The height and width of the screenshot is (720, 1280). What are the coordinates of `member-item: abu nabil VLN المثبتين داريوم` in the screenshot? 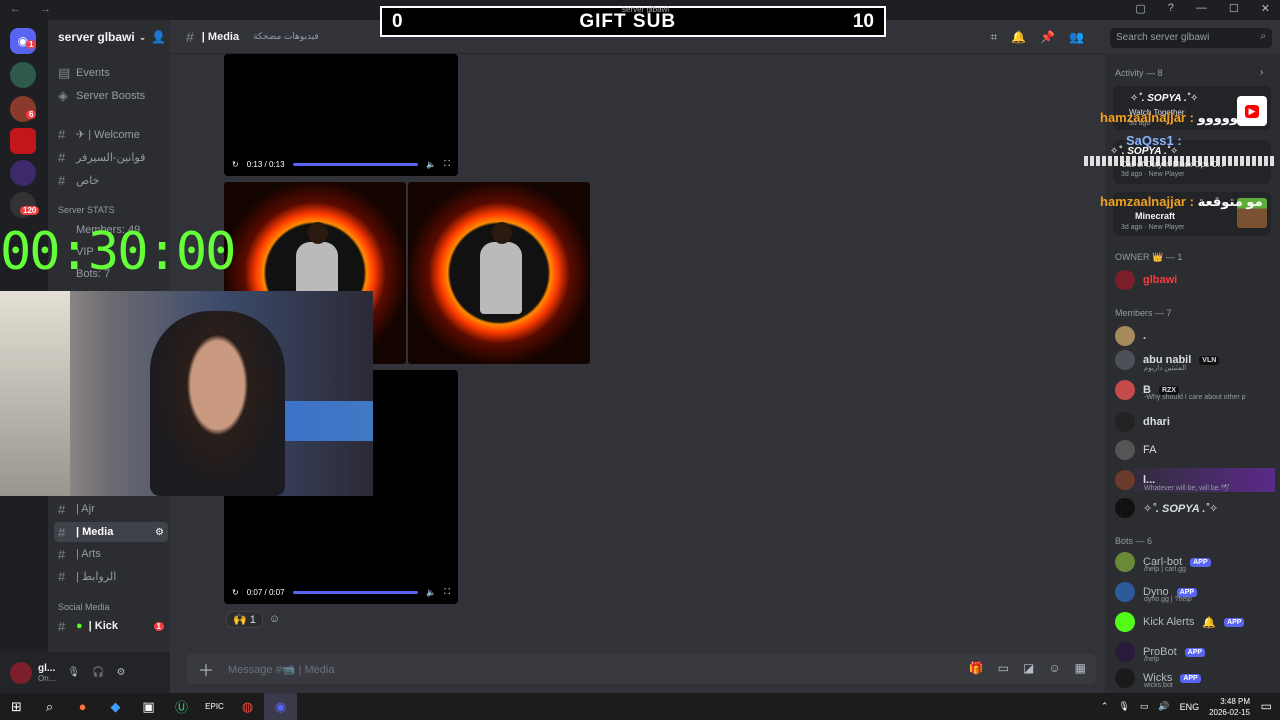 It's located at (1195, 360).